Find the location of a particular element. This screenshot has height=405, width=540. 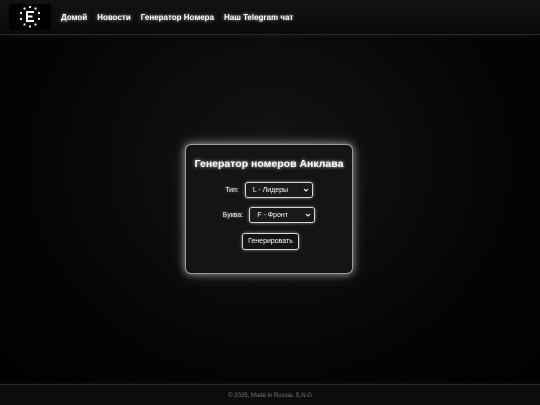

type-select-value: L - Лидеры is located at coordinates (270, 190).